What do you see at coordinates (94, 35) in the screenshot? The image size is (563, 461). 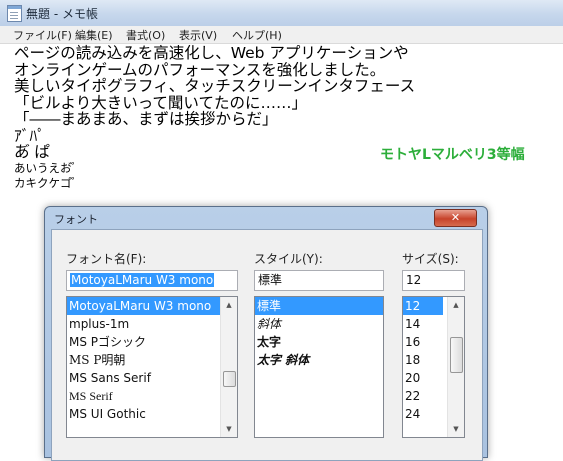 I see `menu-edit: 編集(E)` at bounding box center [94, 35].